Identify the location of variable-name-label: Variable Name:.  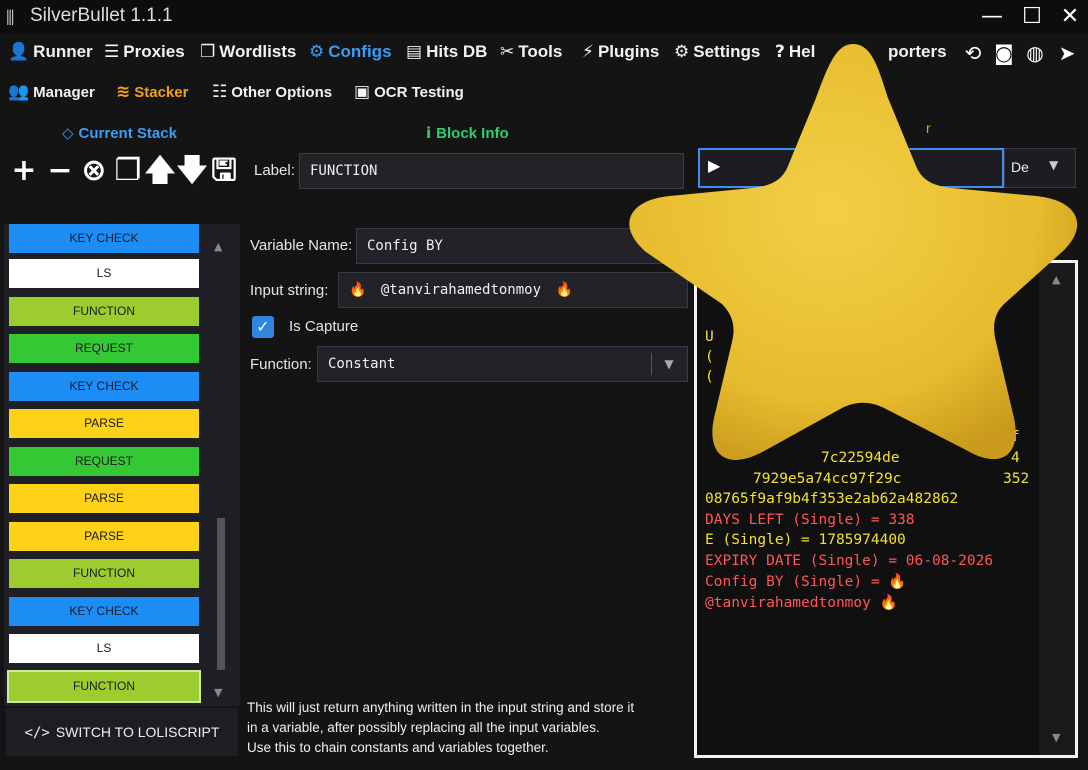
(301, 245).